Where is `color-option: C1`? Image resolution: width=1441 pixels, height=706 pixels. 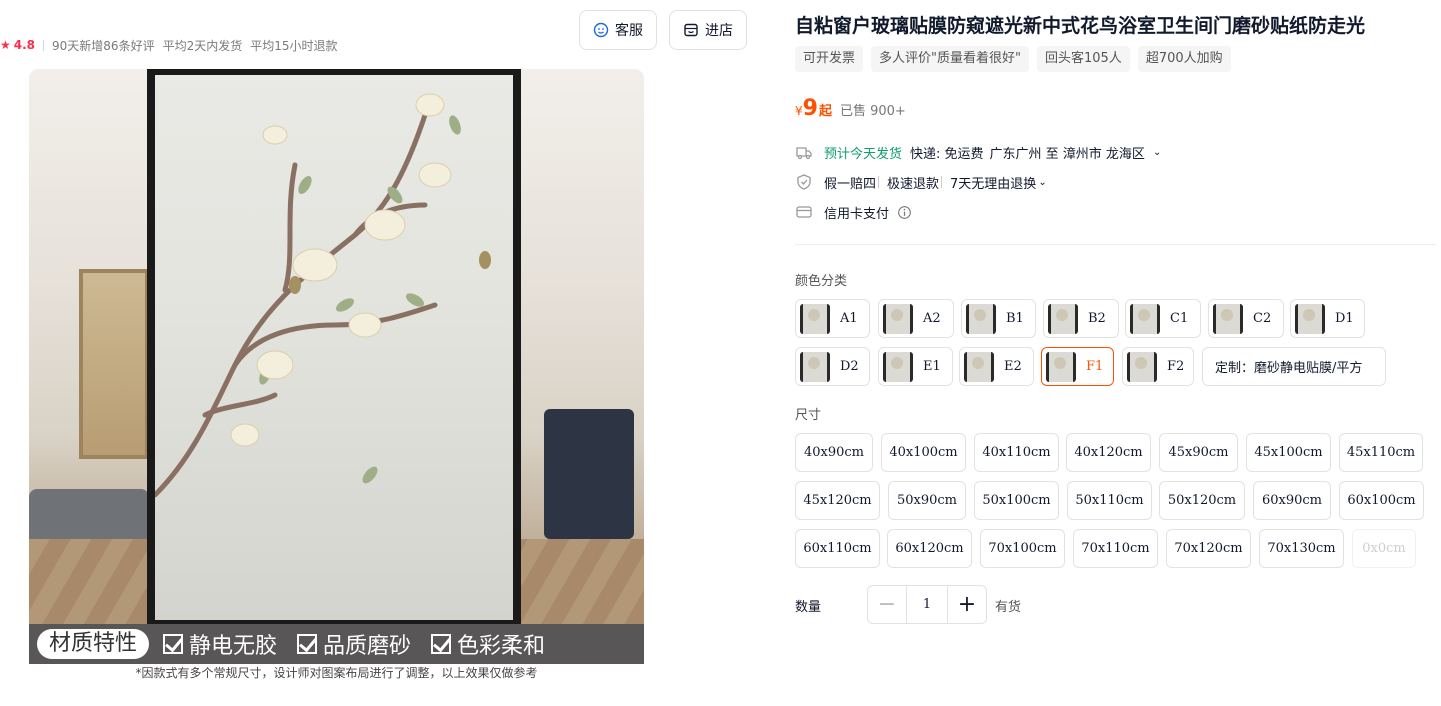
color-option: C1 is located at coordinates (1163, 318).